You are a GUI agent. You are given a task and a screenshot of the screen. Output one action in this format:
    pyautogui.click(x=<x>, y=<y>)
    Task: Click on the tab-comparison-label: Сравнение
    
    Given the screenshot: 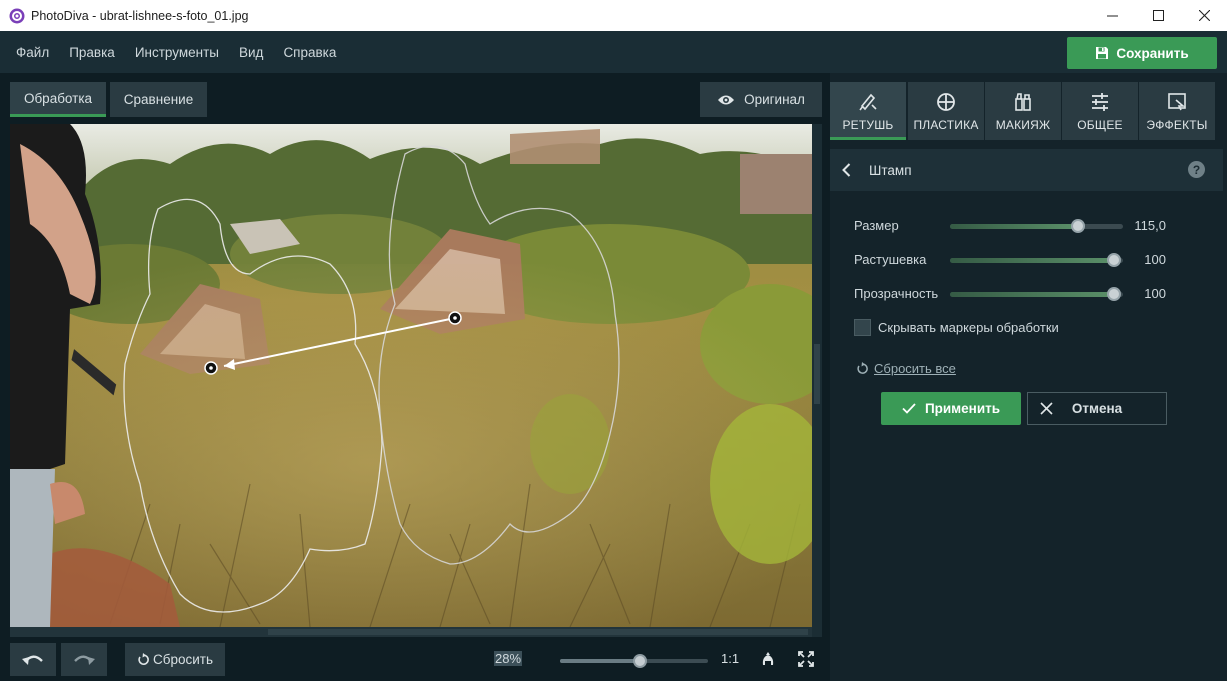 What is the action you would take?
    pyautogui.click(x=158, y=99)
    